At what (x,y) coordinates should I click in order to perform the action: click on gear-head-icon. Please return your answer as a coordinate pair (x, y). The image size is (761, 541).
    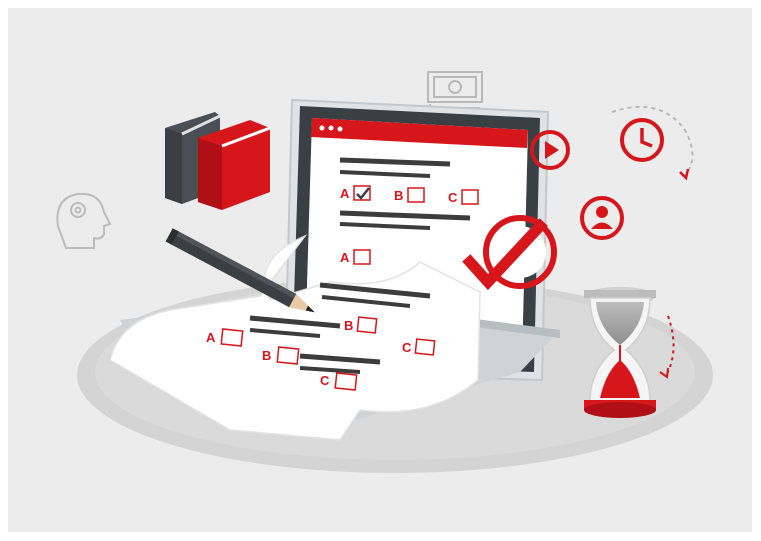
    Looking at the image, I should click on (84, 220).